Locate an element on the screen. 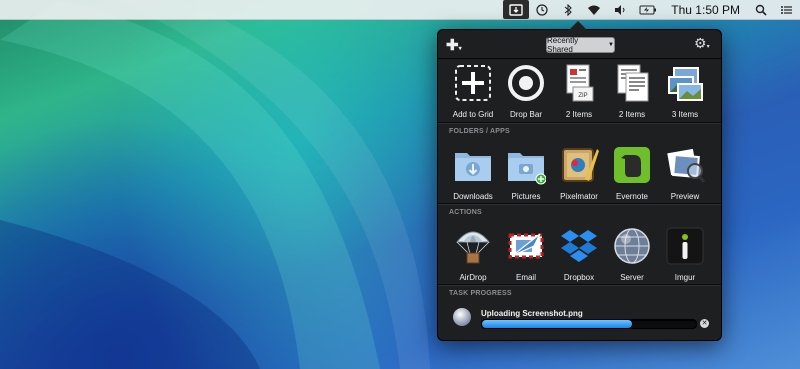 The width and height of the screenshot is (800, 369). tile-label: Email is located at coordinates (525, 277).